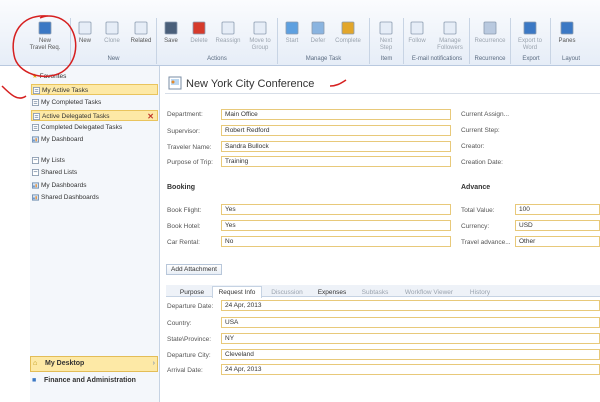  What do you see at coordinates (260, 36) in the screenshot?
I see `ribbon-button-move-group: Move to Group` at bounding box center [260, 36].